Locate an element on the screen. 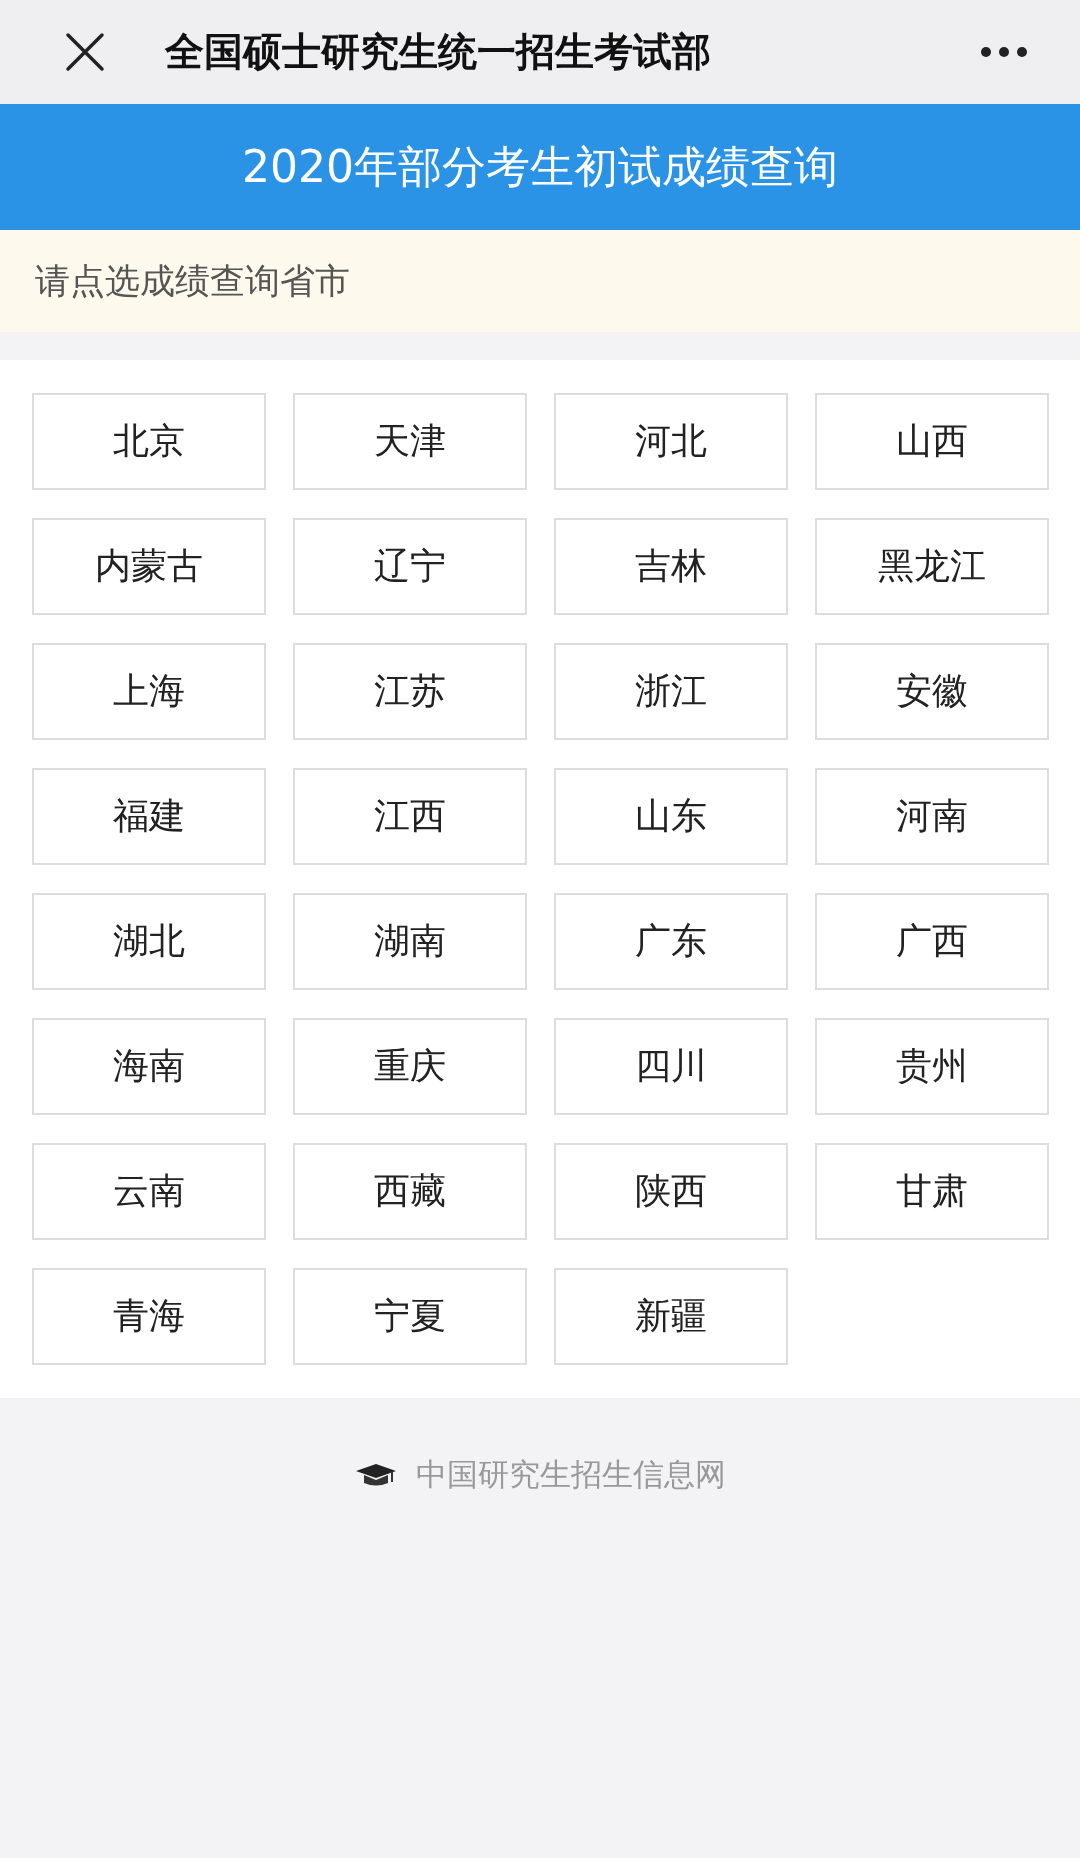 The width and height of the screenshot is (1080, 1858). province-button: 河北 is located at coordinates (671, 441).